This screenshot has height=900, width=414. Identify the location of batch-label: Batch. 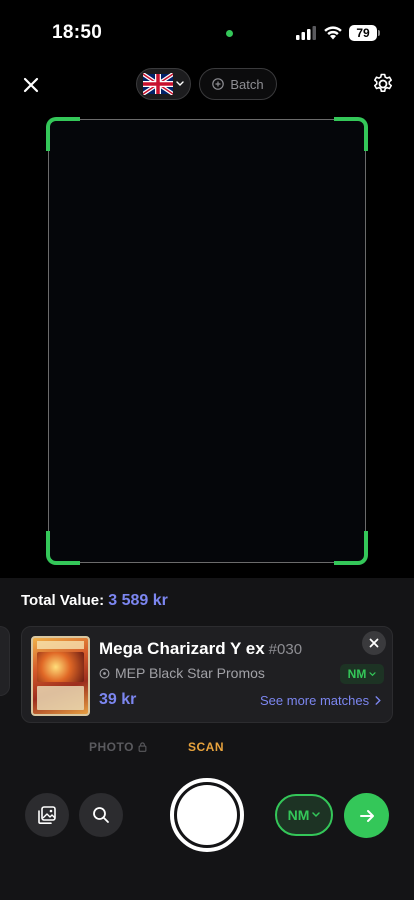
(247, 84).